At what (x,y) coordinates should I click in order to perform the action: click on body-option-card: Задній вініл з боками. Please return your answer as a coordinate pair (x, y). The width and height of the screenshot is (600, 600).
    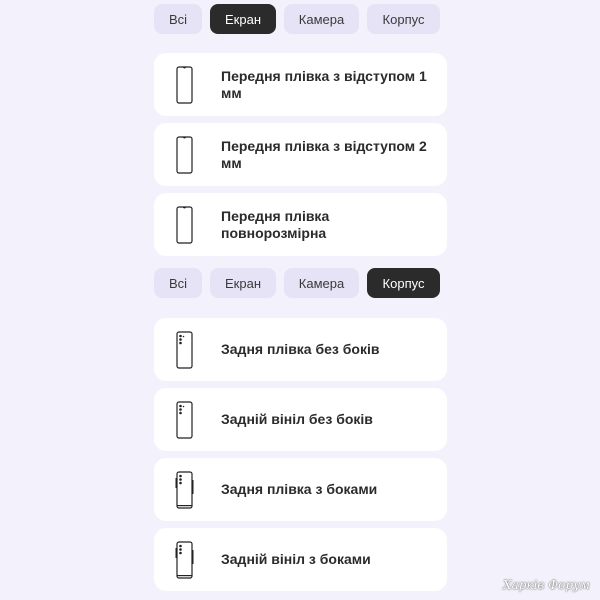
    Looking at the image, I should click on (300, 559).